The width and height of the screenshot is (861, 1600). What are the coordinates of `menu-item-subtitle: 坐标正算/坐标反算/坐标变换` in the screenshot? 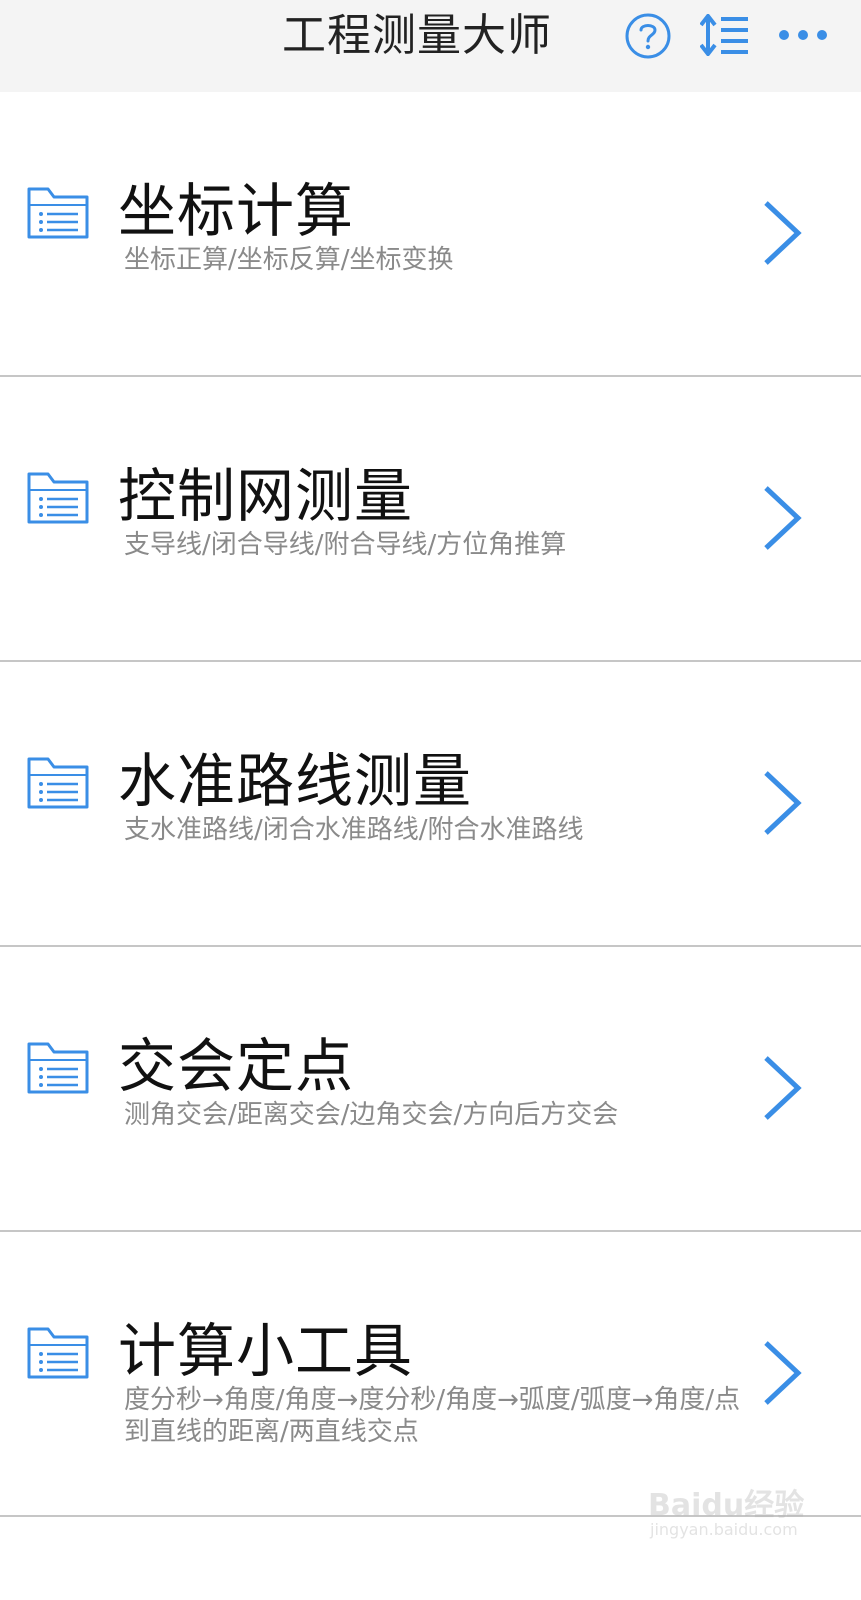 It's located at (289, 260).